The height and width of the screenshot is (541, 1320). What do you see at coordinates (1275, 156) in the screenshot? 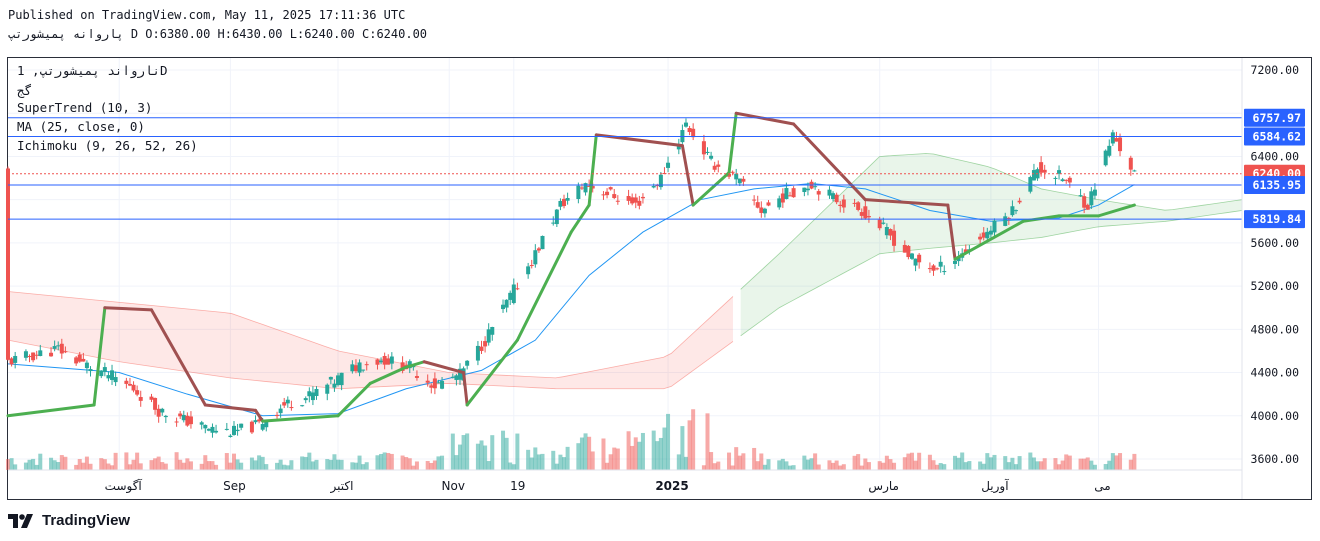
I see `y-tick-label: 6400.00` at bounding box center [1275, 156].